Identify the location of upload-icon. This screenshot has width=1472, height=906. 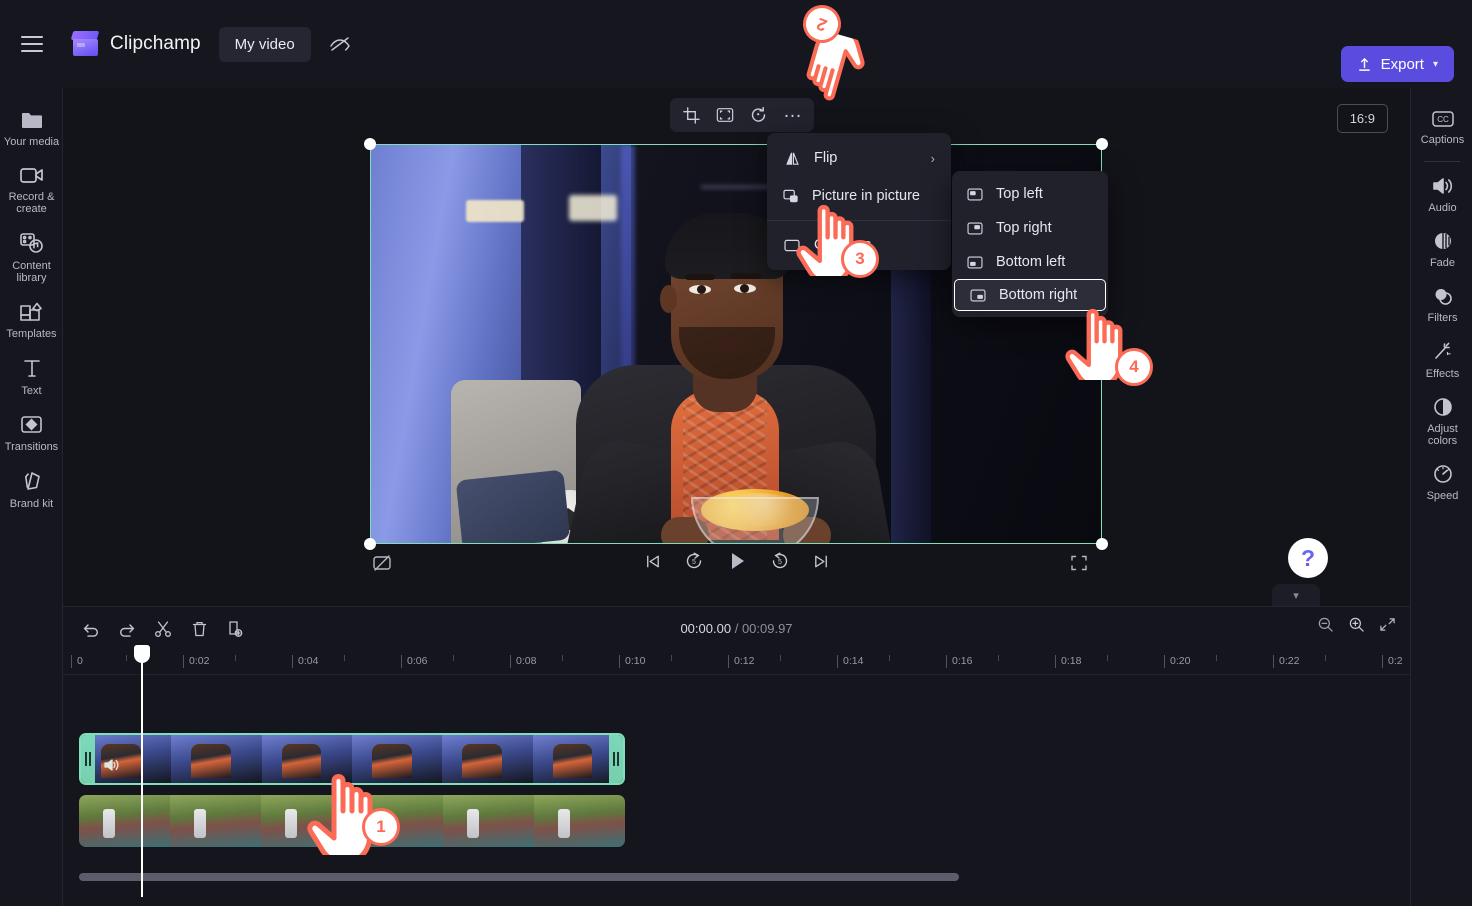
(1364, 64).